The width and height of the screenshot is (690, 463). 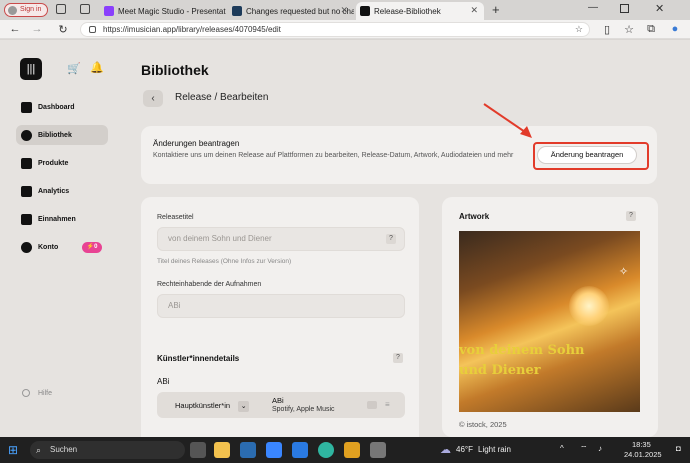 What do you see at coordinates (678, 448) in the screenshot?
I see `notifications-icon: ◘` at bounding box center [678, 448].